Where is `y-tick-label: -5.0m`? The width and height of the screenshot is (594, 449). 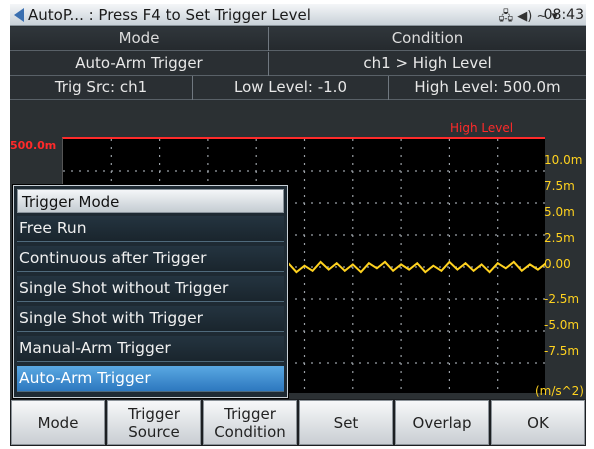
y-tick-label: -5.0m is located at coordinates (562, 325).